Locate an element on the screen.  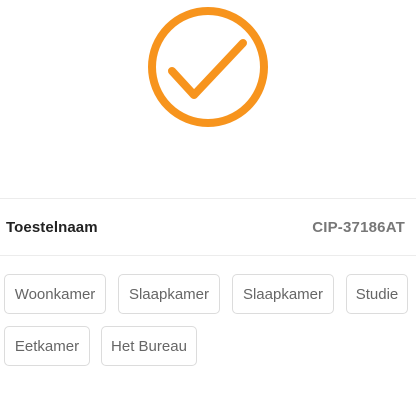
room-tag-eetkamer: Eetkamer is located at coordinates (47, 346).